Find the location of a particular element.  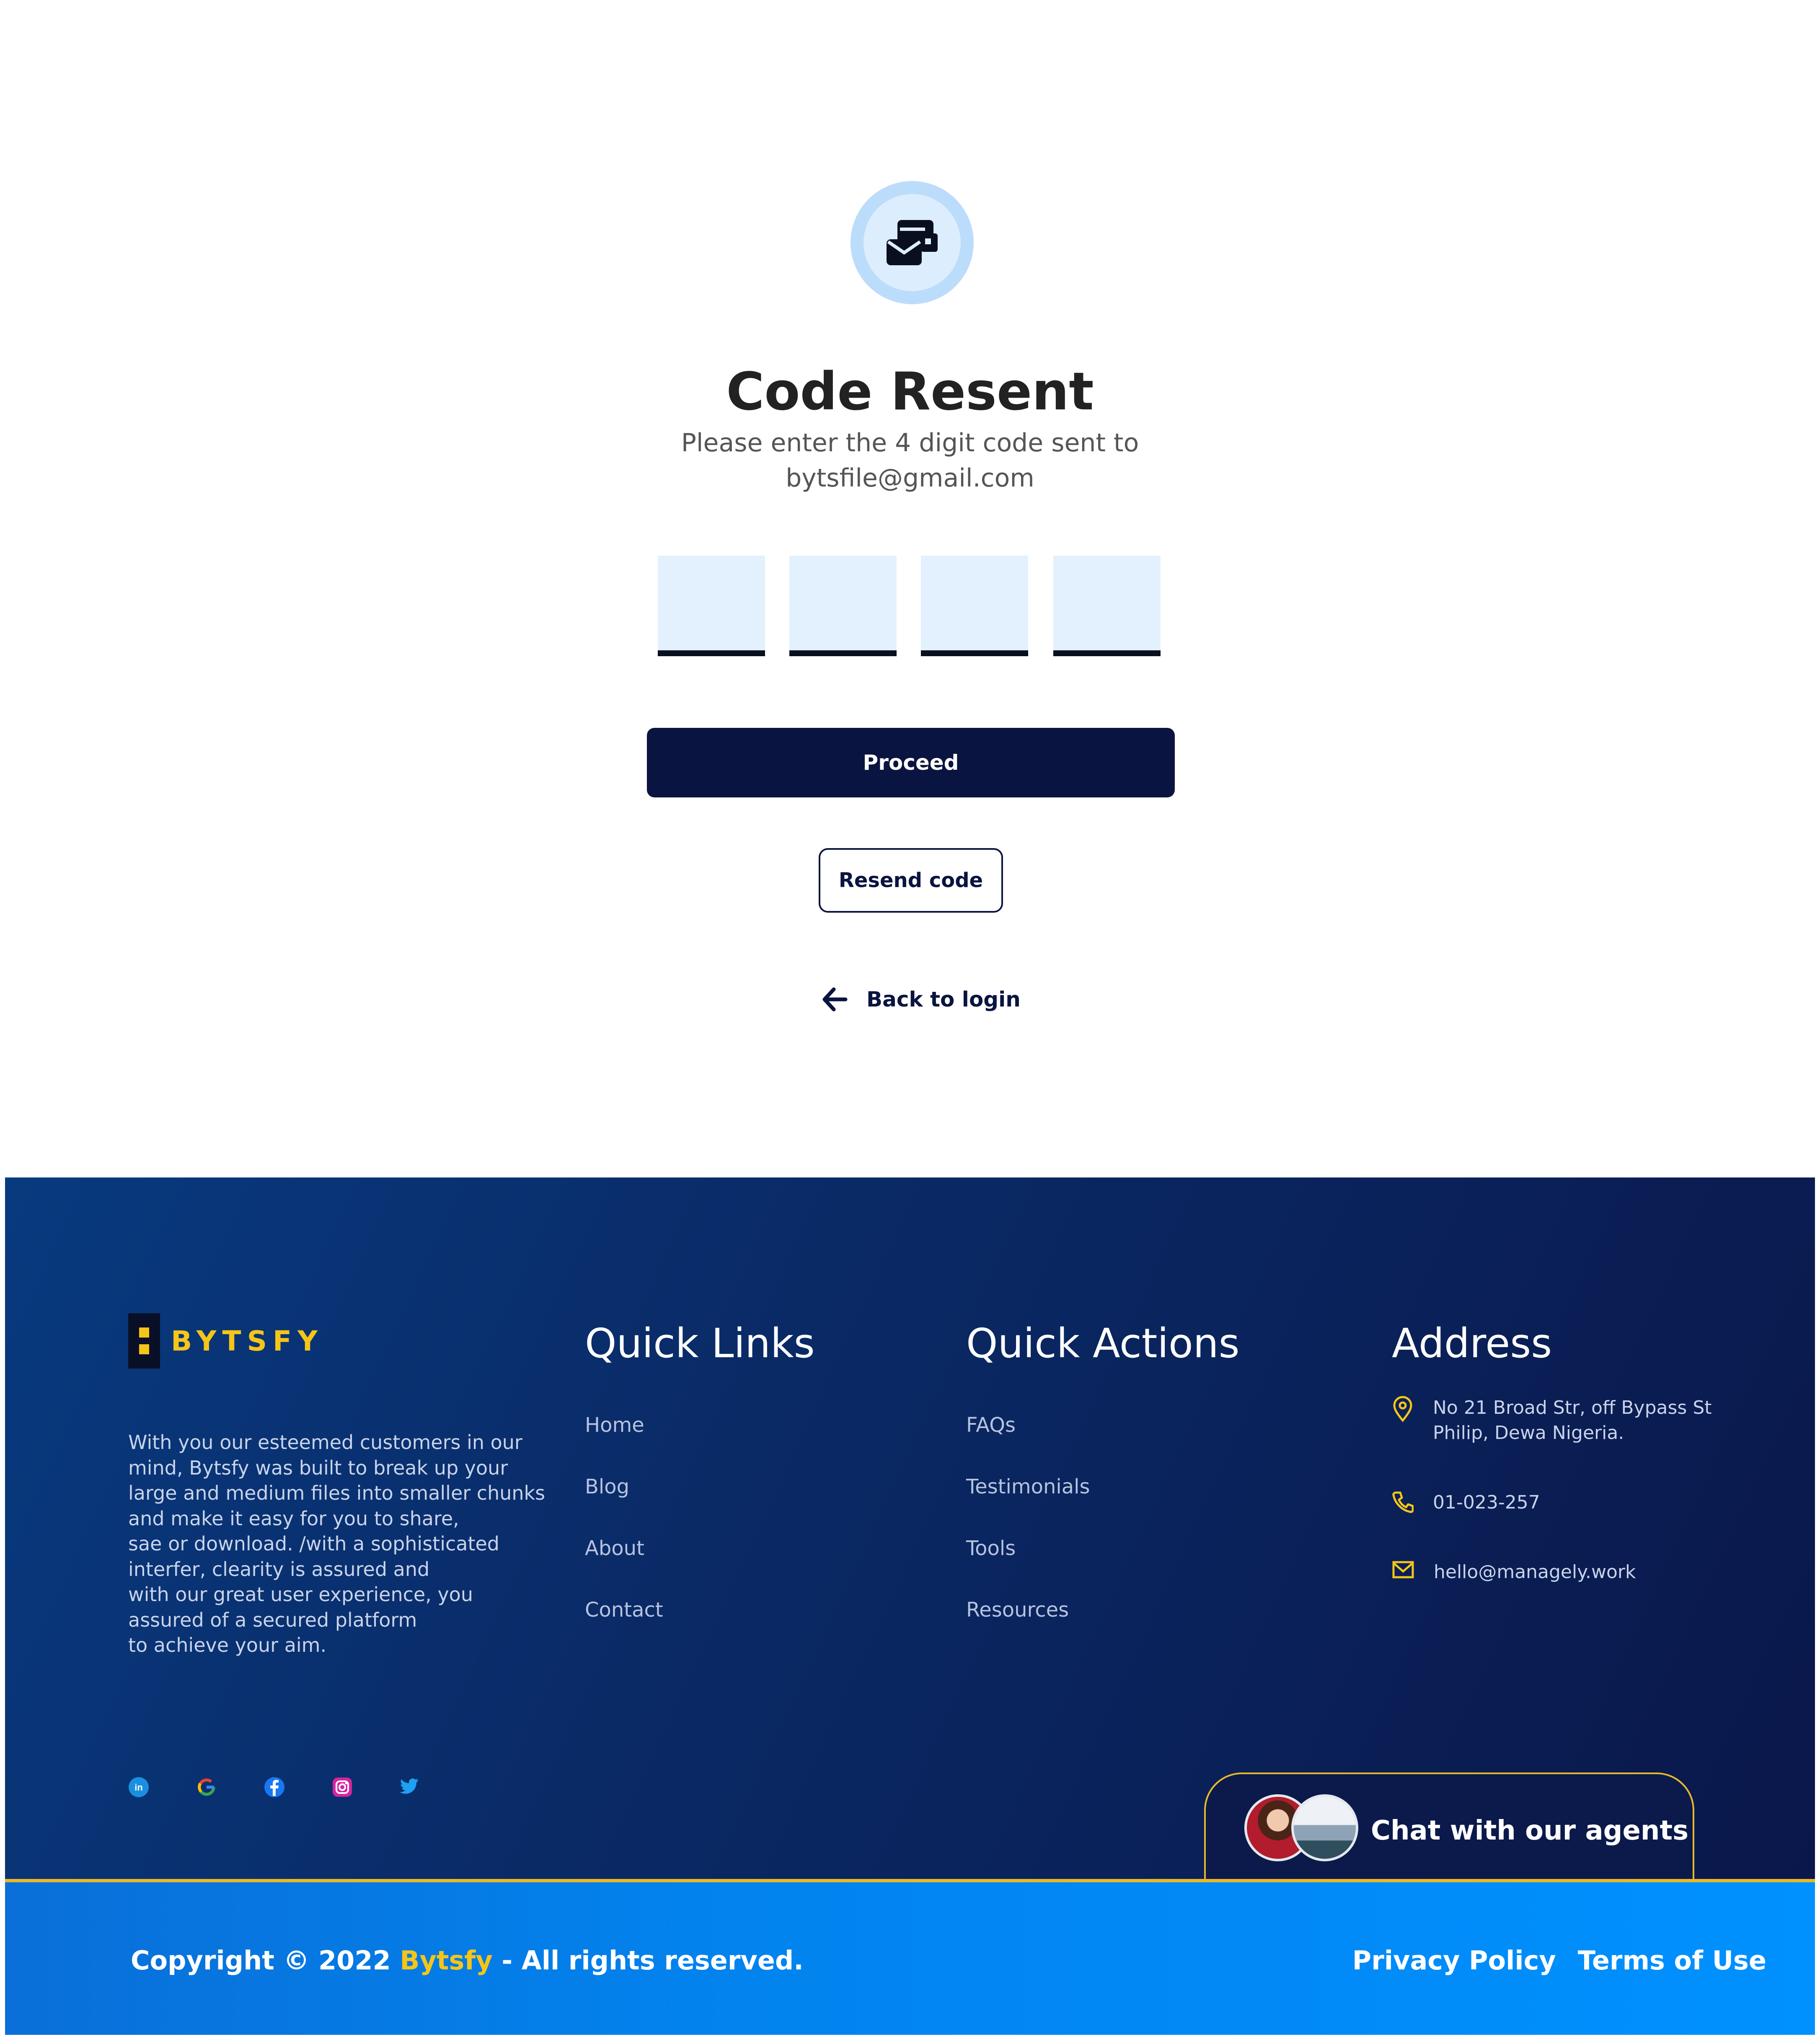

quick-actions-list: FAQs Testimonials Tools Resources is located at coordinates (1028, 1533).